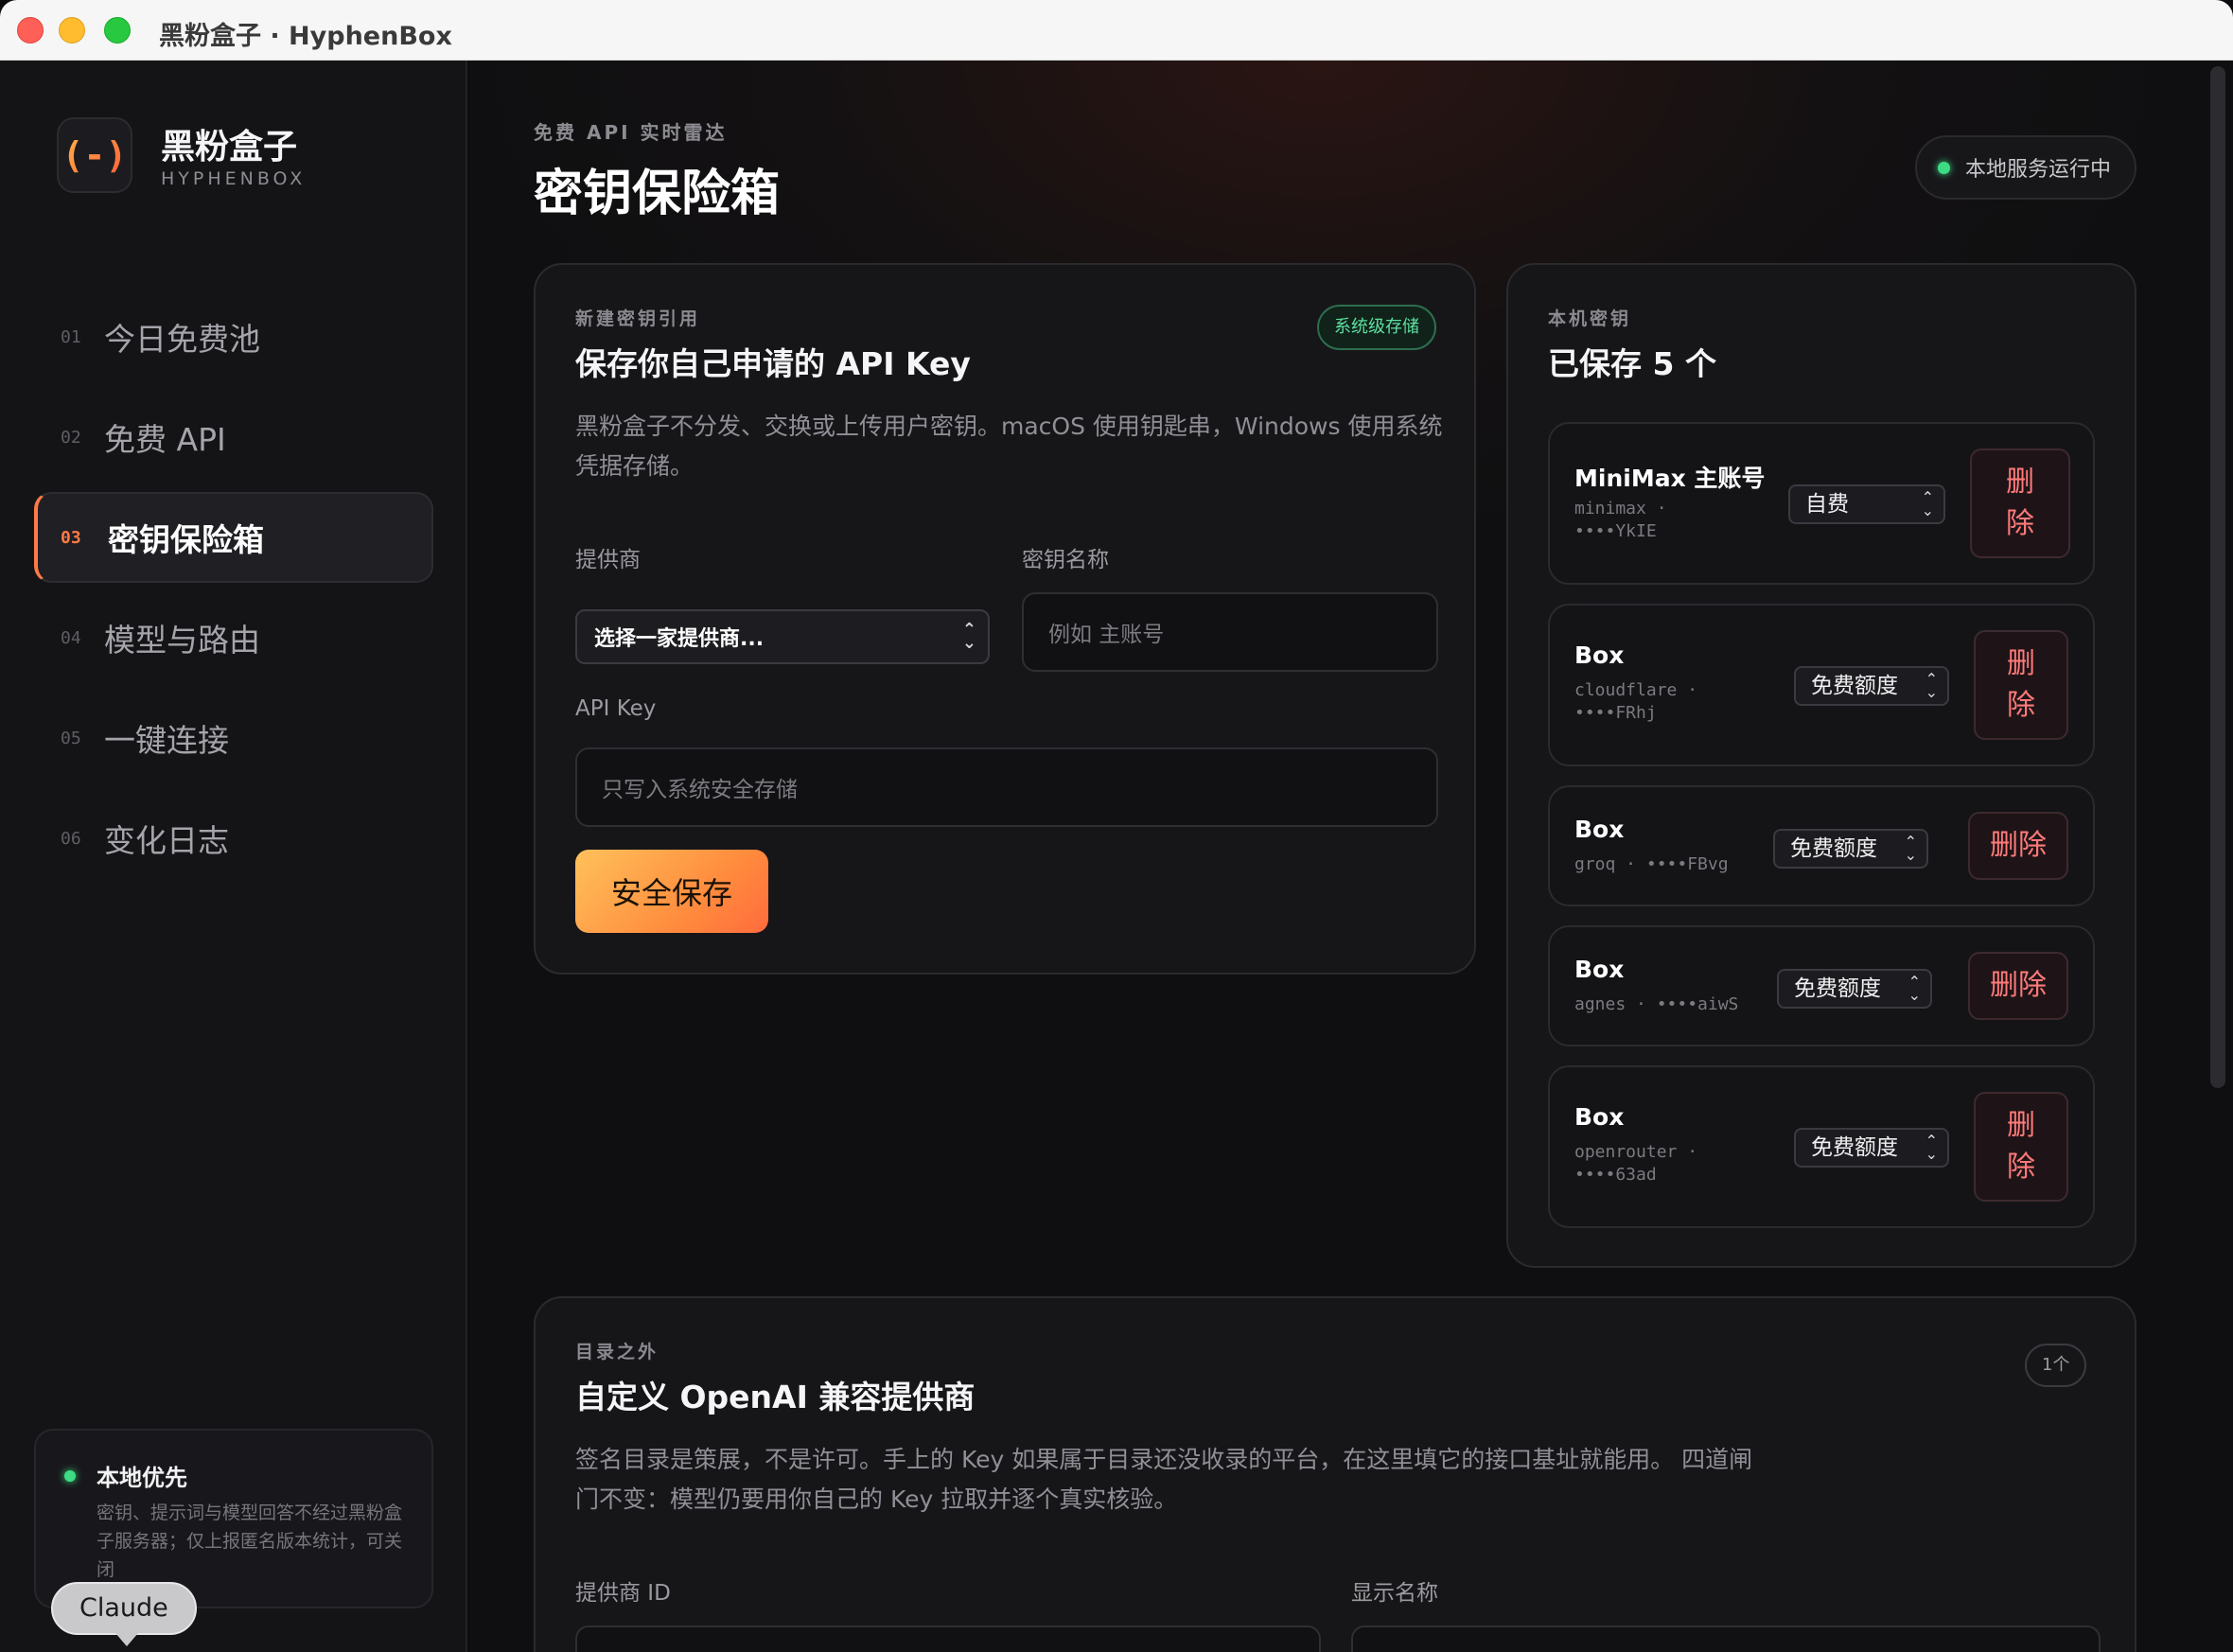  What do you see at coordinates (657, 194) in the screenshot?
I see `page-title: 密钥保险箱` at bounding box center [657, 194].